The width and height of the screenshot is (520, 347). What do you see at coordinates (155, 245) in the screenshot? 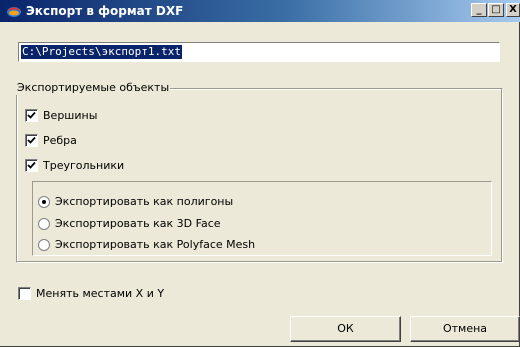
I see `radio-polyface-mesh-label: Экспортировать как Polyface Mesh` at bounding box center [155, 245].